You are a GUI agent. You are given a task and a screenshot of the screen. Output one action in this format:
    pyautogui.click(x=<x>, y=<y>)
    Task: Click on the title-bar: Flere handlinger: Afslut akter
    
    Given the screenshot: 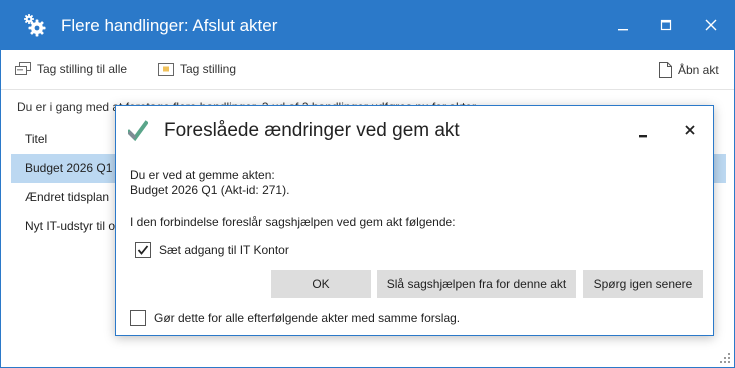 What is the action you would take?
    pyautogui.click(x=367, y=25)
    